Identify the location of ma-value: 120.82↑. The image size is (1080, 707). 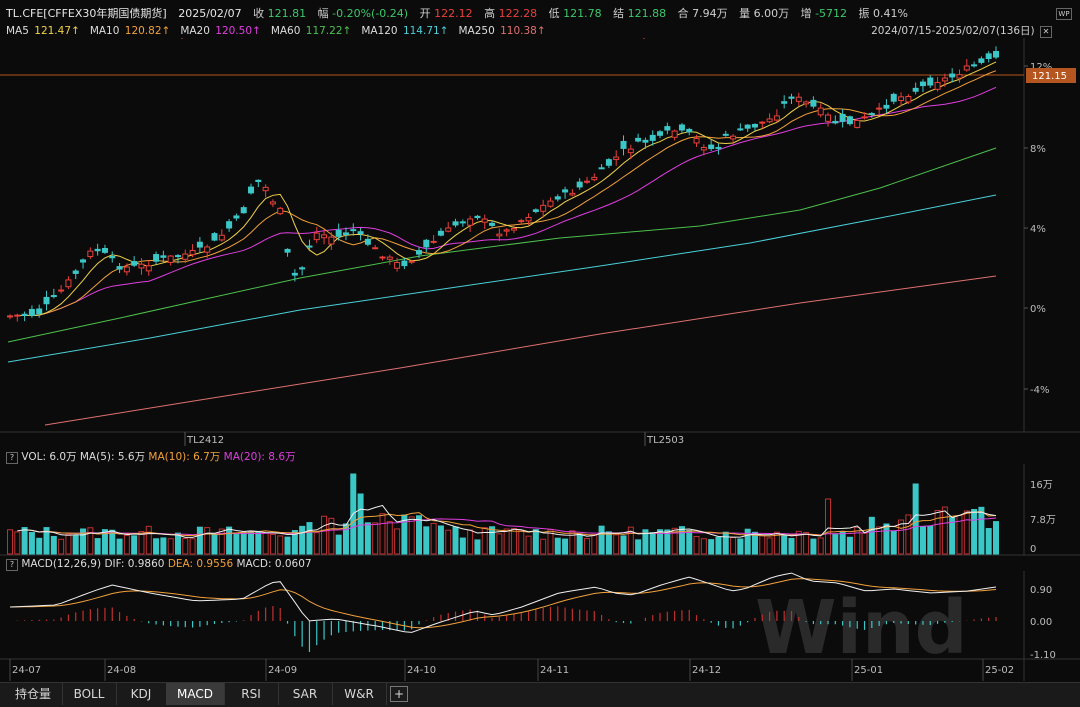
(147, 31).